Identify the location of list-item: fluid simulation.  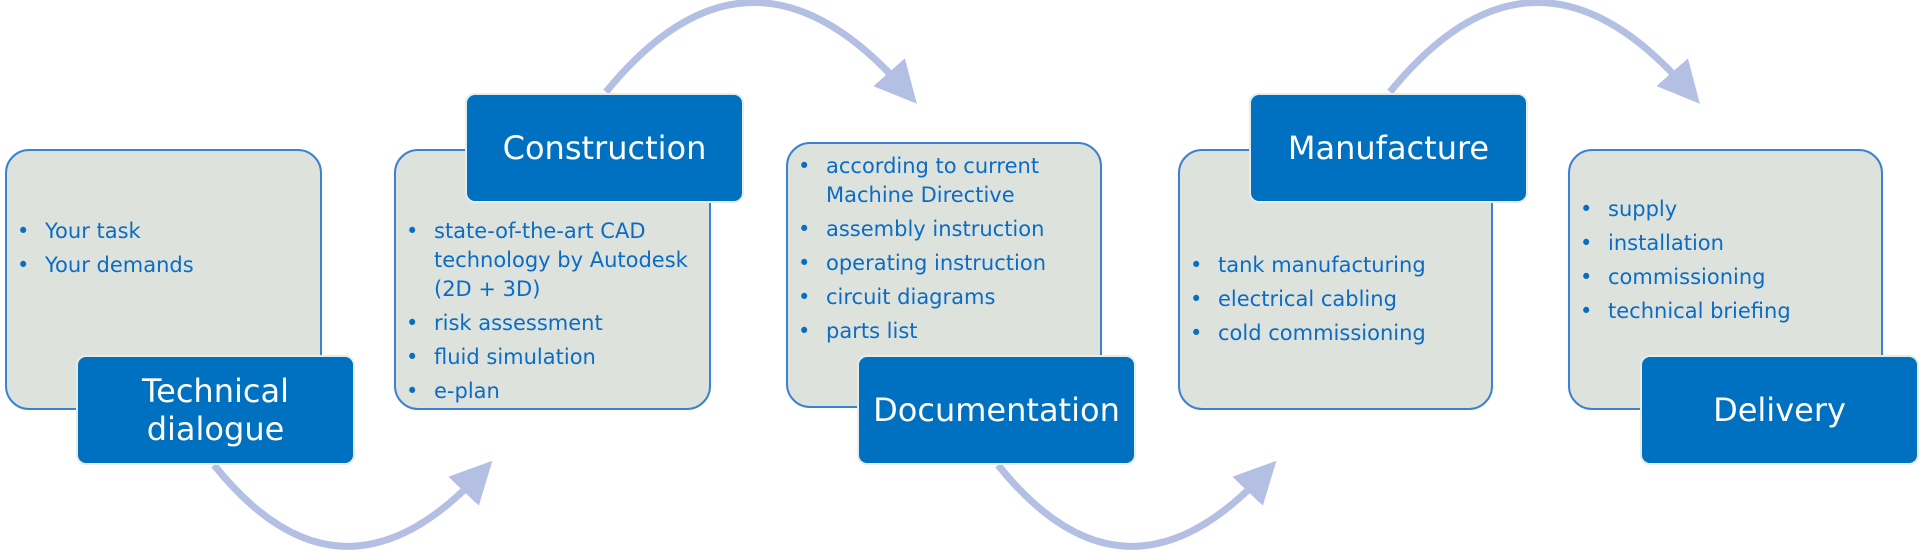
(553, 357).